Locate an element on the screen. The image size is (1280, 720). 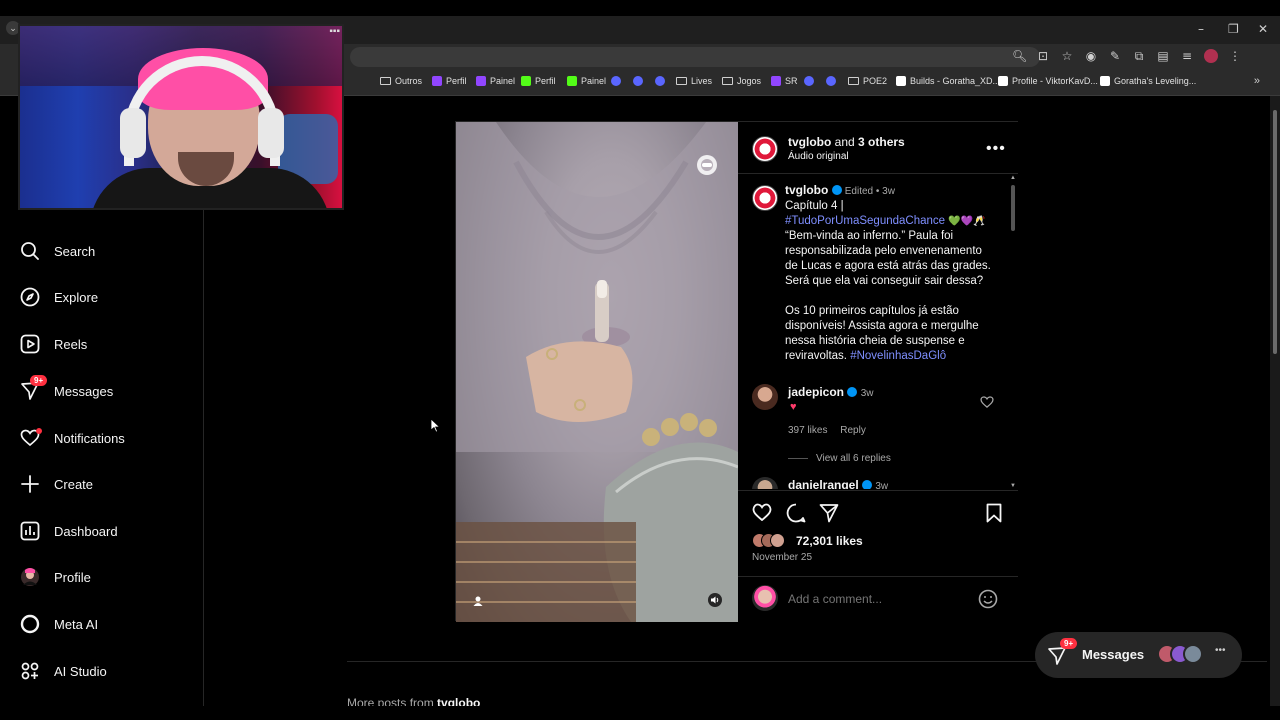
close-window-icon: ✕ is located at coordinates (1263, 29).